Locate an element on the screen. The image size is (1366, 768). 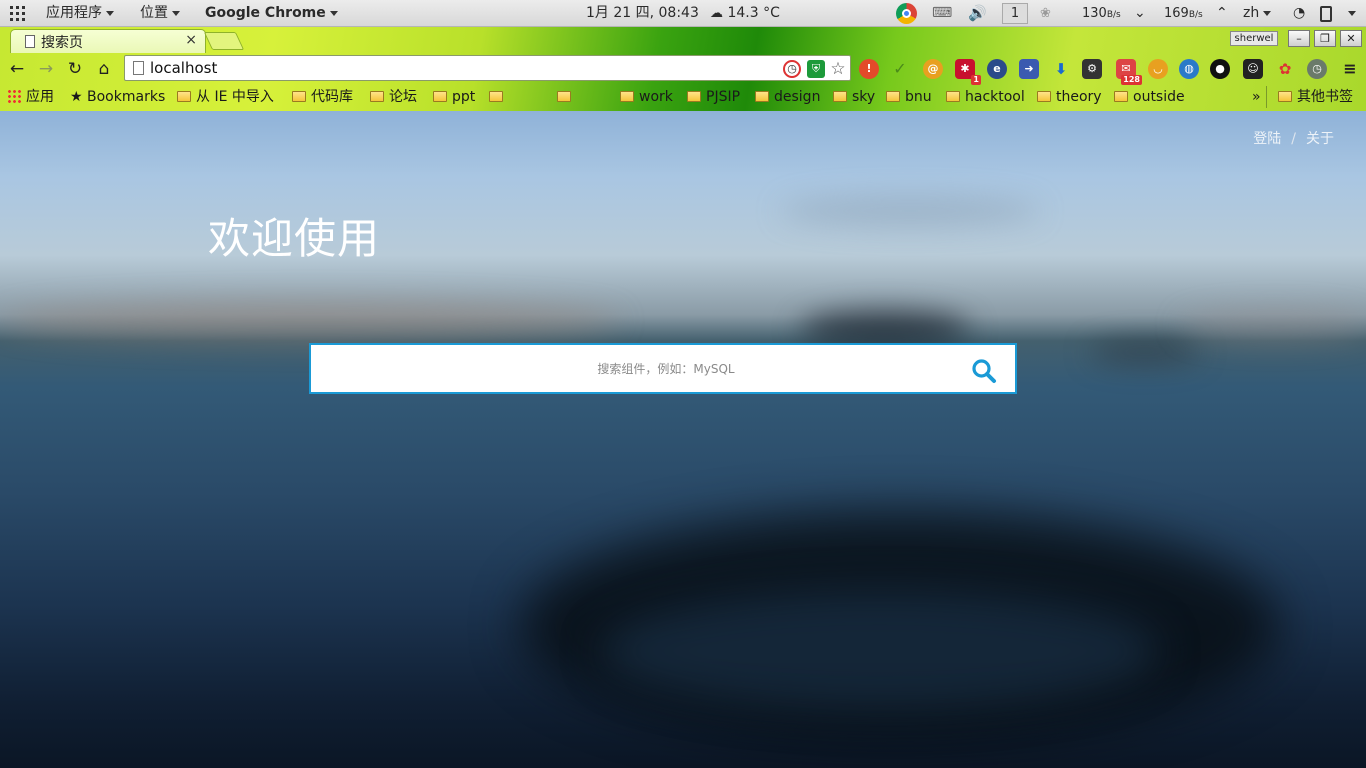
bookmark-apps: 应用 is located at coordinates (30, 97).